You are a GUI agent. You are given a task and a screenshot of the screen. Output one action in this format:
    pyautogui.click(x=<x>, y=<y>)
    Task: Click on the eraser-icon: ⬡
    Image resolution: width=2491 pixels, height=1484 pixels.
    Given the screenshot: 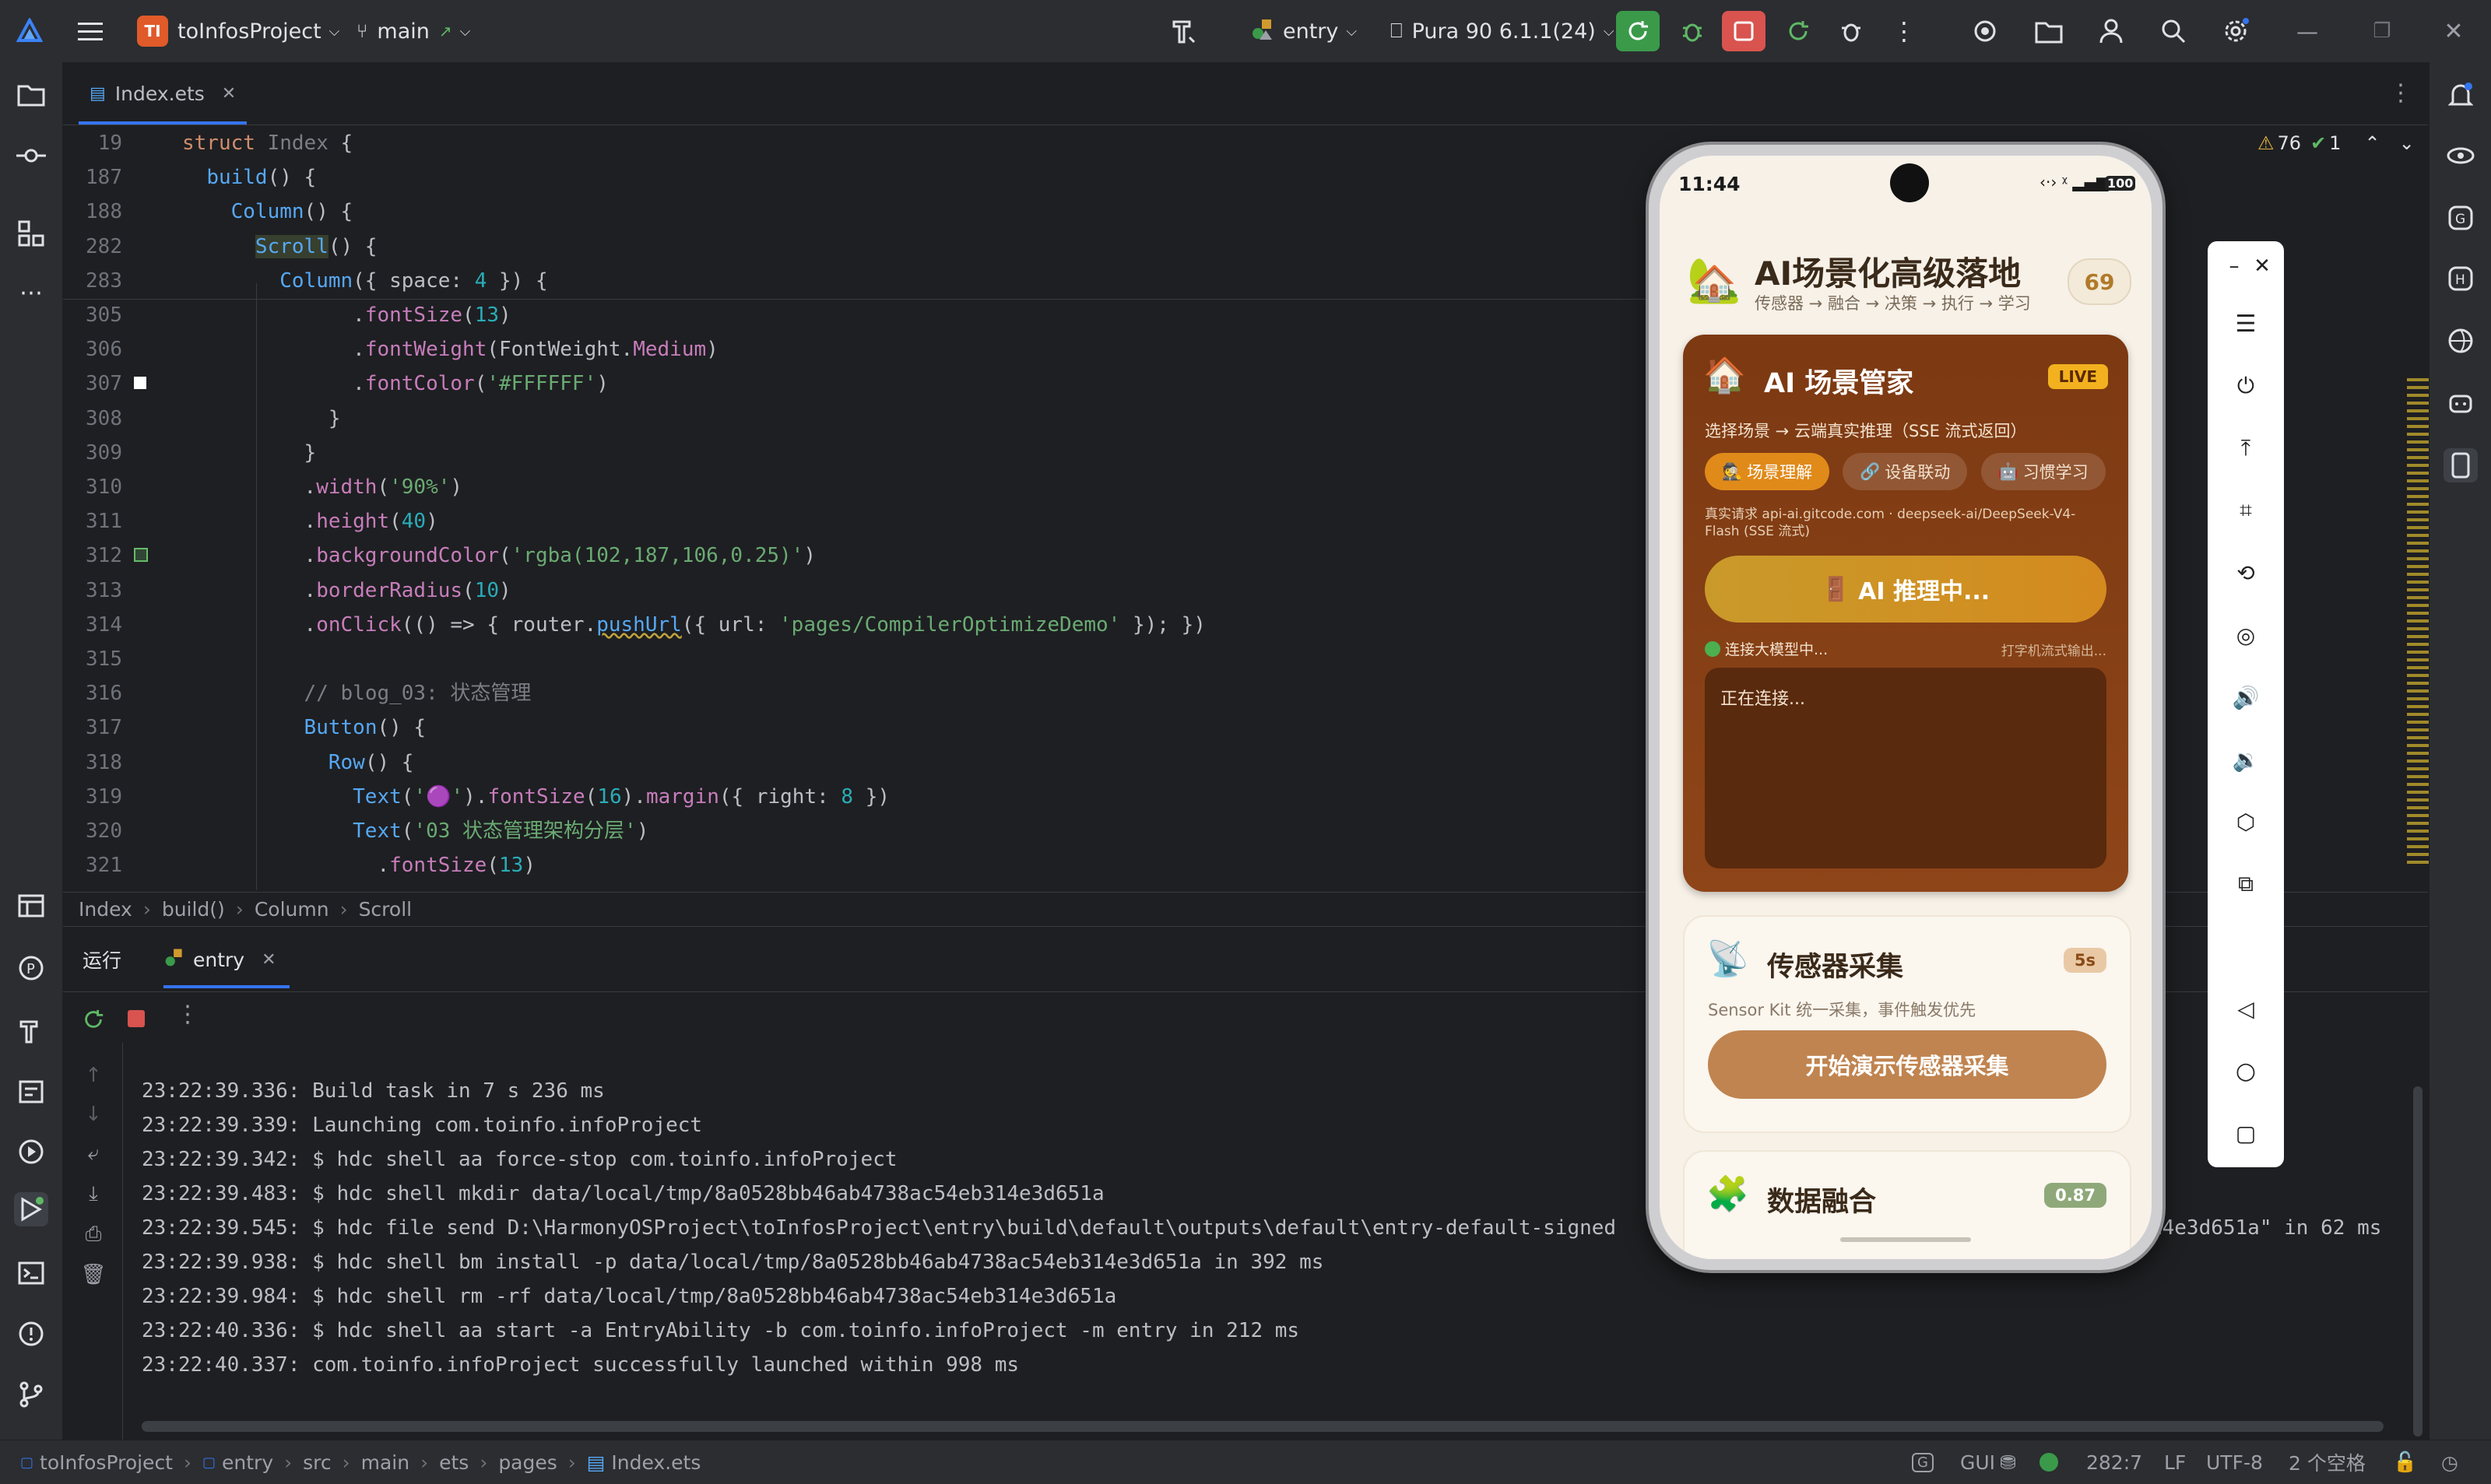 What is the action you would take?
    pyautogui.click(x=2245, y=821)
    